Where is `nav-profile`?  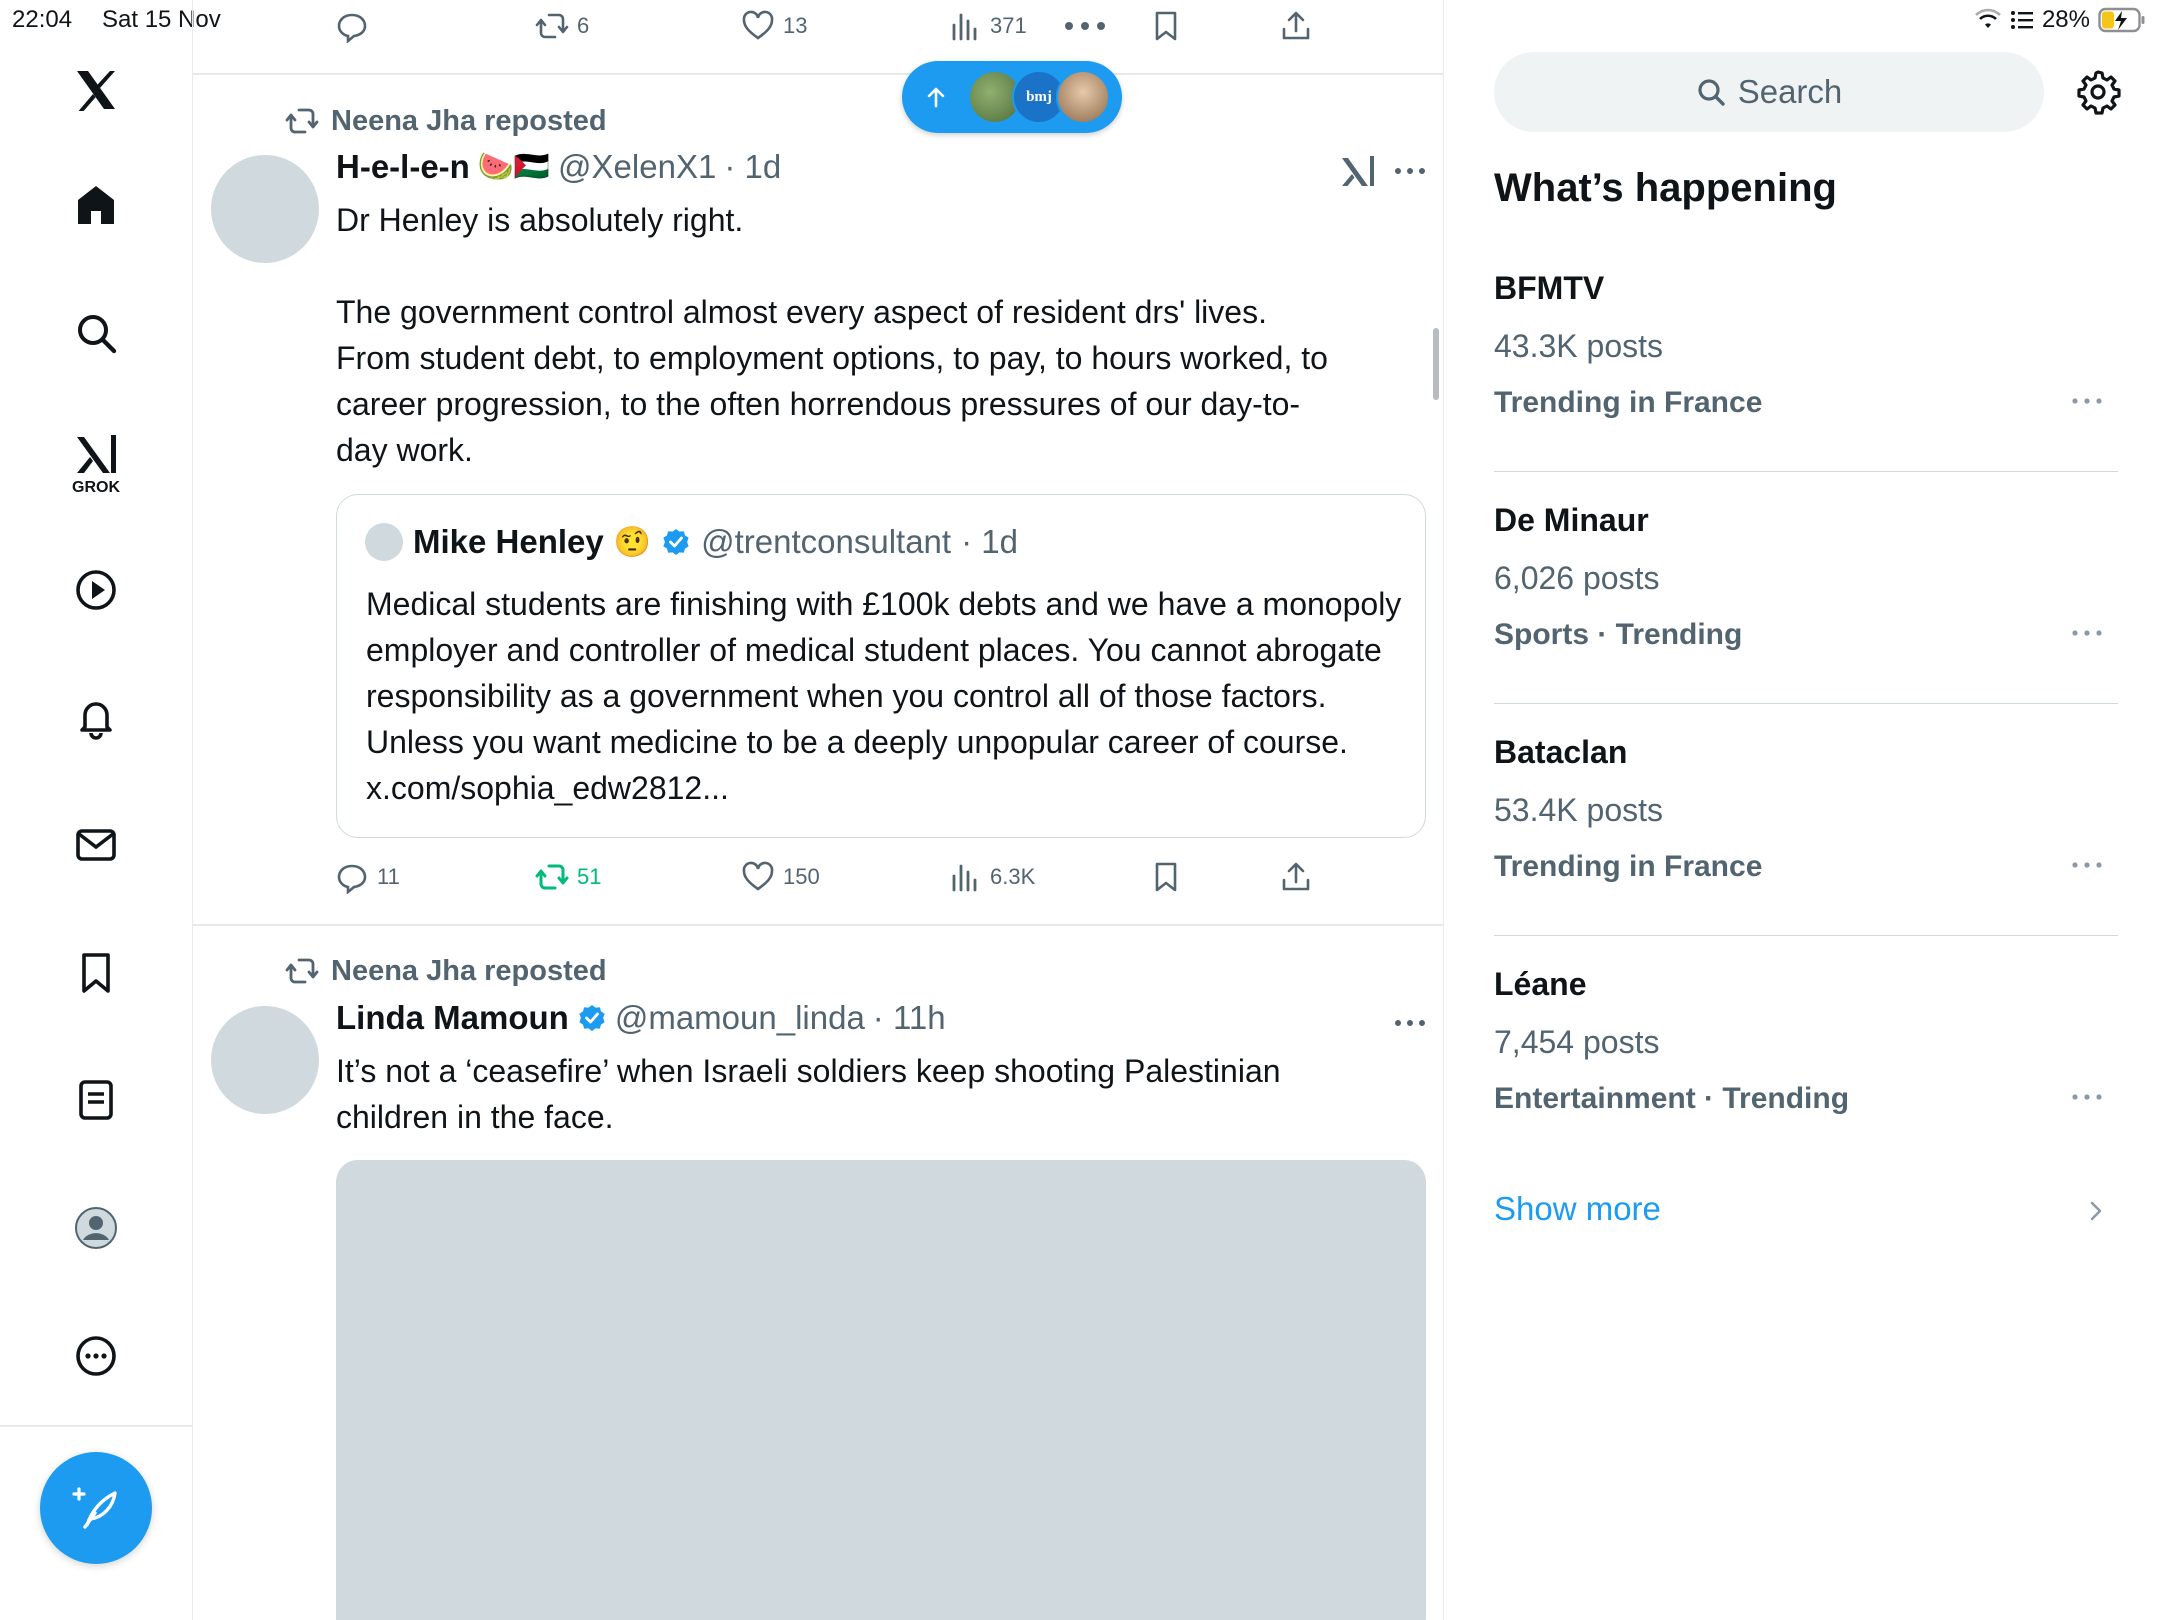
nav-profile is located at coordinates (96, 1228).